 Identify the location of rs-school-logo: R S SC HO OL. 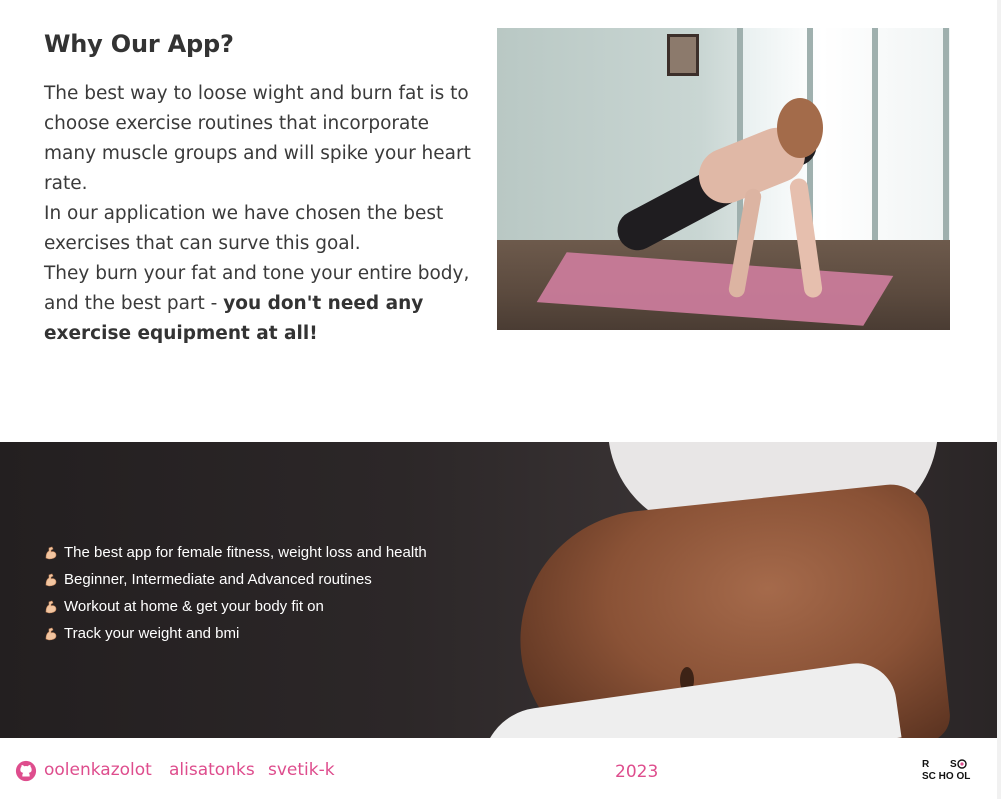
(950, 770).